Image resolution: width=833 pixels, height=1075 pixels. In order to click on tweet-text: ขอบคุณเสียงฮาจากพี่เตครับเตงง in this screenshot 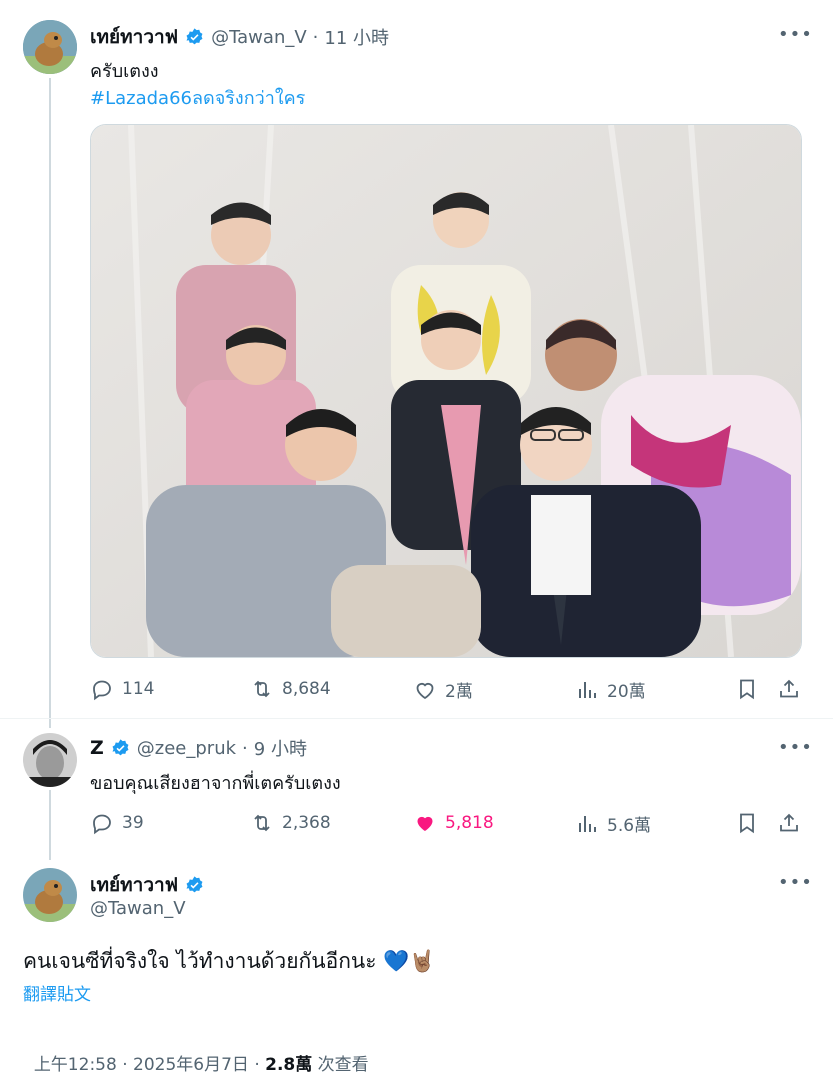, I will do `click(215, 783)`.